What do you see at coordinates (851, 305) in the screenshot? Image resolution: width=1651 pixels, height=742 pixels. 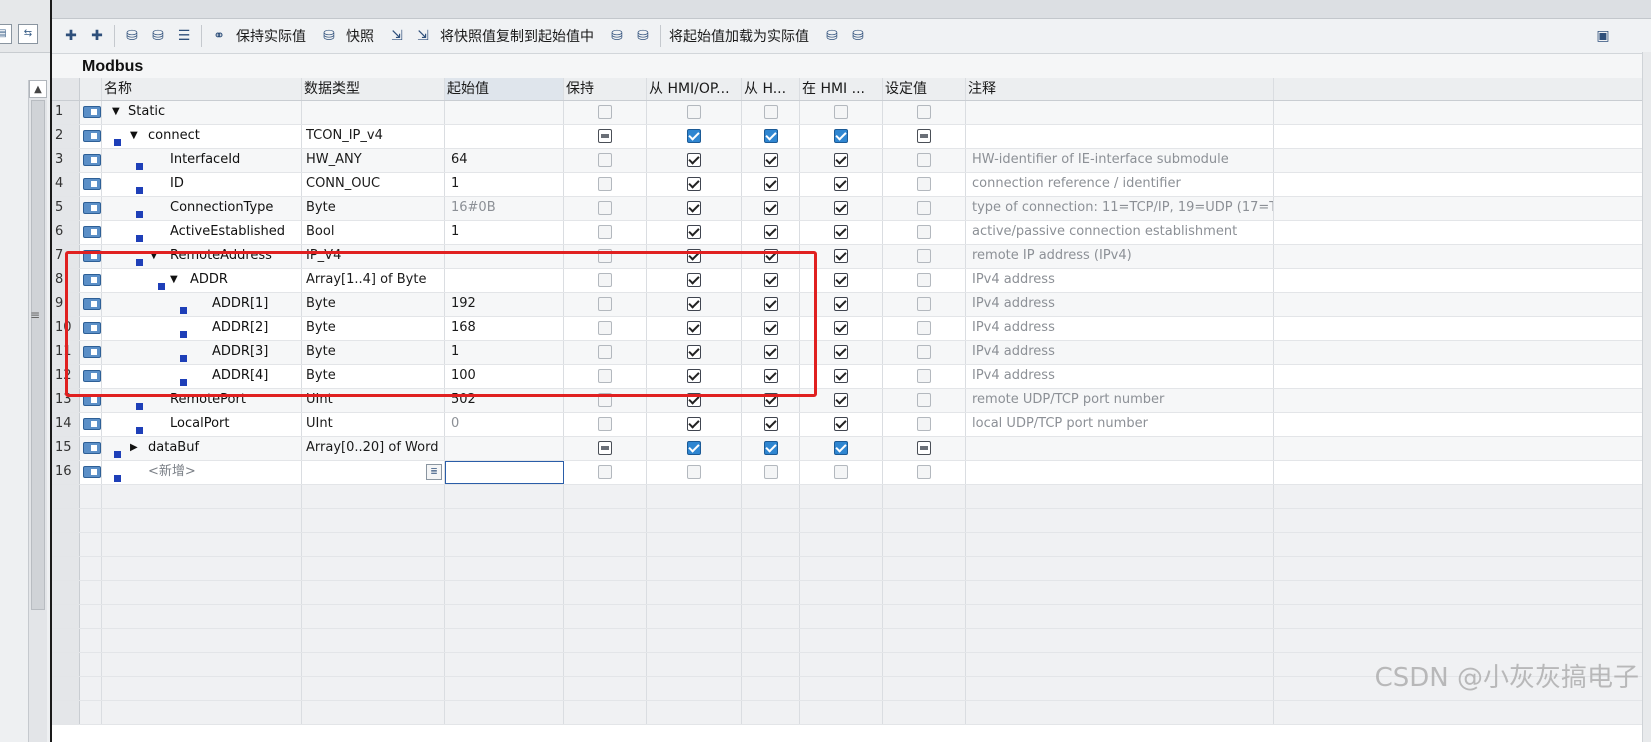 I see `table-row: 9 ADDR[1] Byte 192 IPv4 address` at bounding box center [851, 305].